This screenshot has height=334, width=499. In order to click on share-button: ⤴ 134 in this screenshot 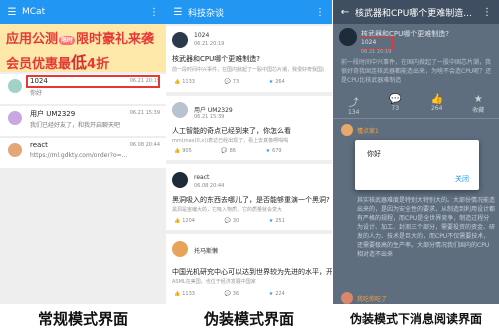, I will do `click(354, 105)`.